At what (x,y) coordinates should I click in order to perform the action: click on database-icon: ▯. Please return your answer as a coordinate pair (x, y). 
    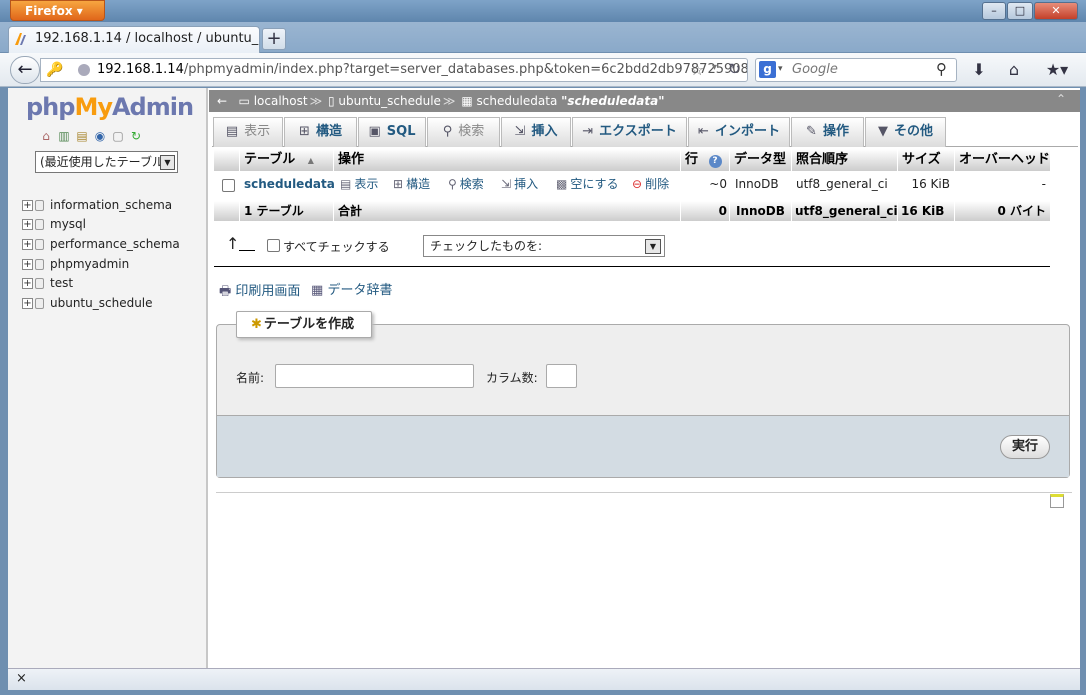
    Looking at the image, I should click on (331, 101).